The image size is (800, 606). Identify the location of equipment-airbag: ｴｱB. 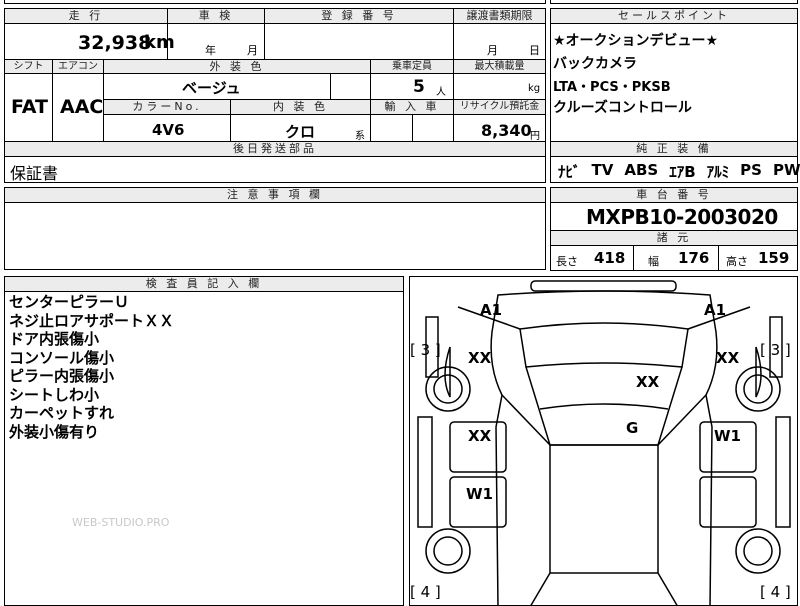
(682, 172).